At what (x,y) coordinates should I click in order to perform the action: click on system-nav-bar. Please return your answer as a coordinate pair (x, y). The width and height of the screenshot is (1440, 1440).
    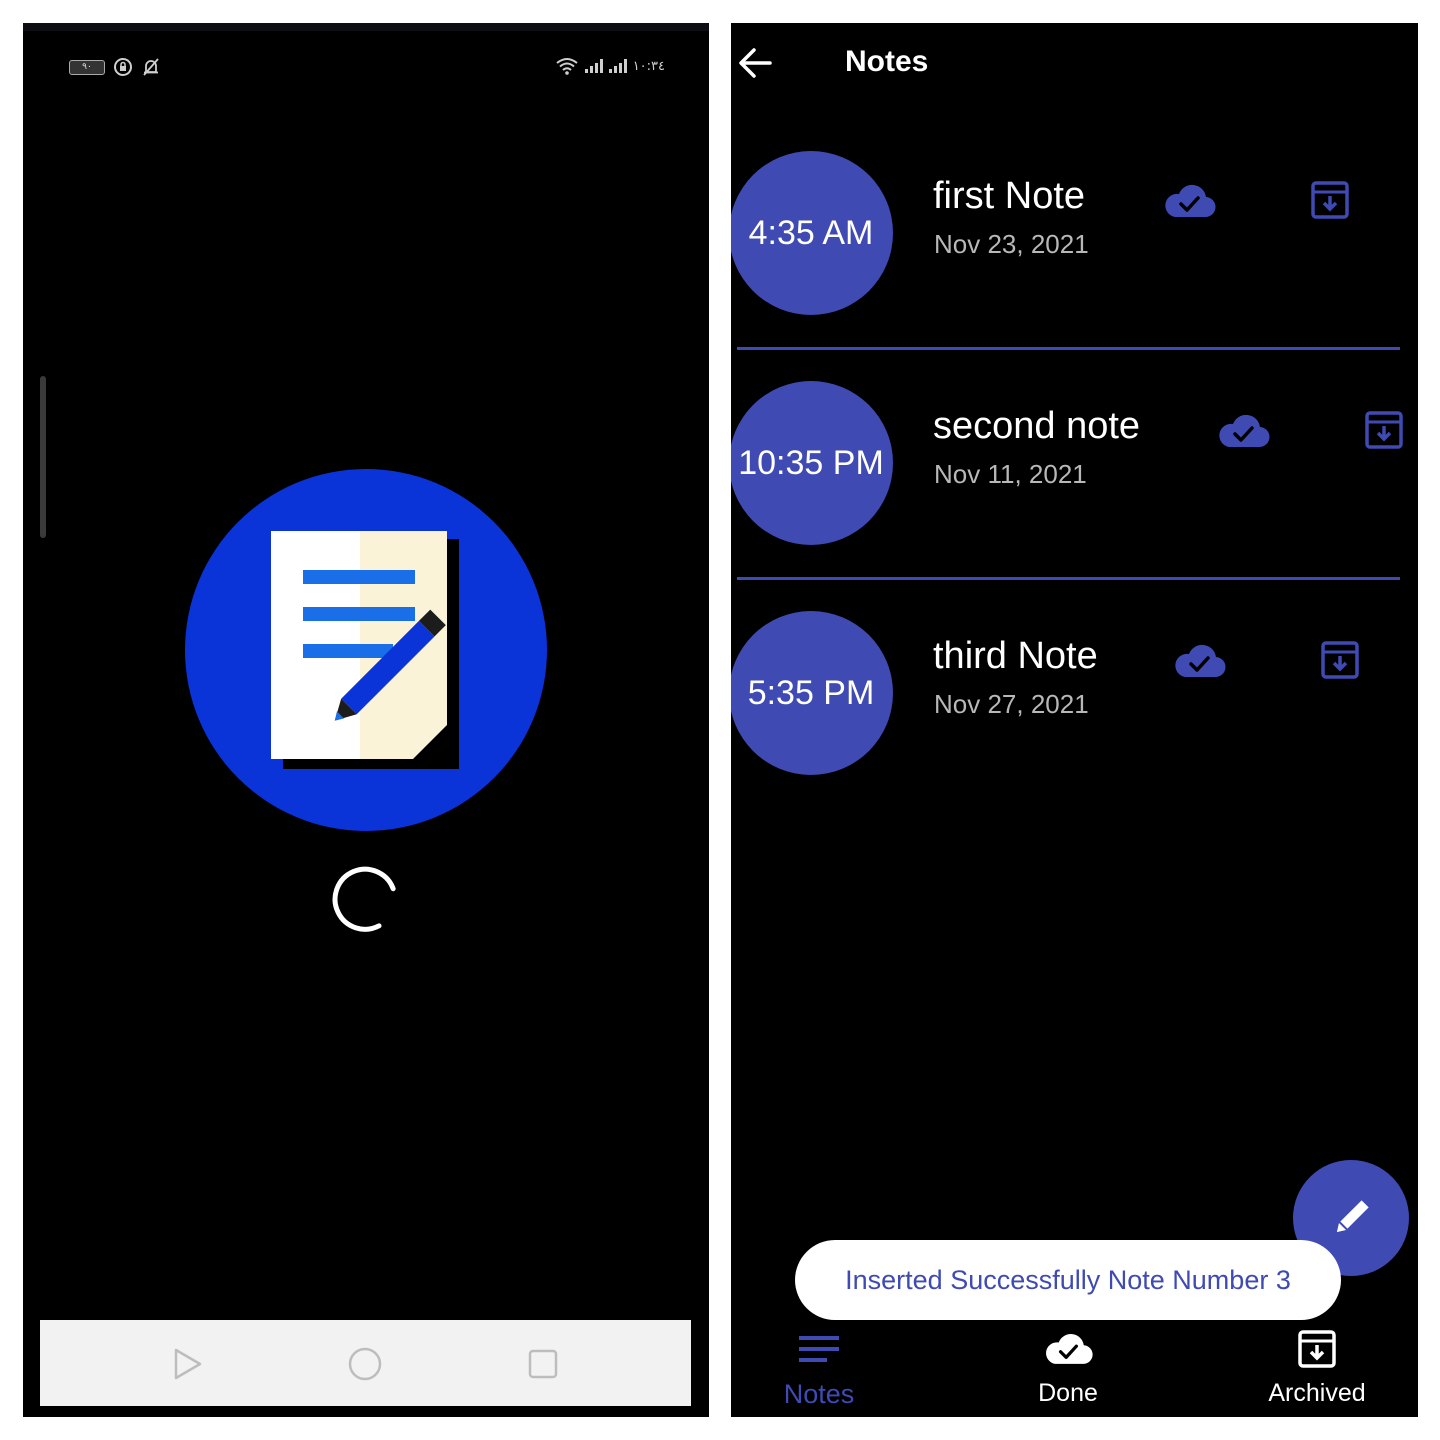
    Looking at the image, I should click on (365, 1363).